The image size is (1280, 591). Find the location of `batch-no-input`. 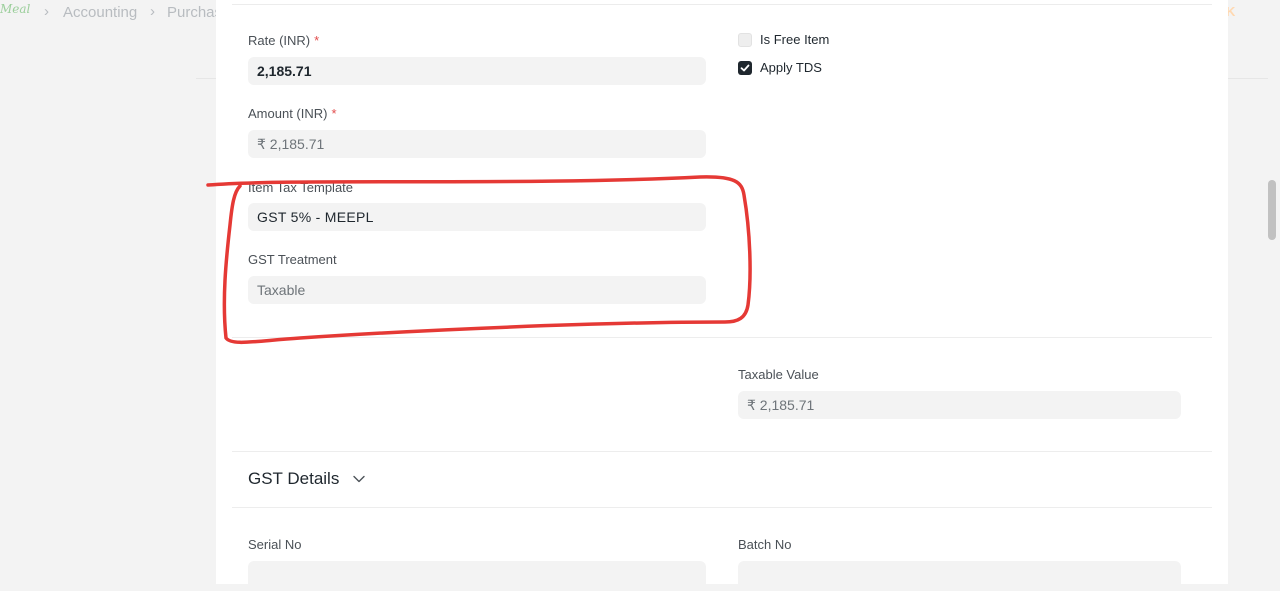

batch-no-input is located at coordinates (959, 576).